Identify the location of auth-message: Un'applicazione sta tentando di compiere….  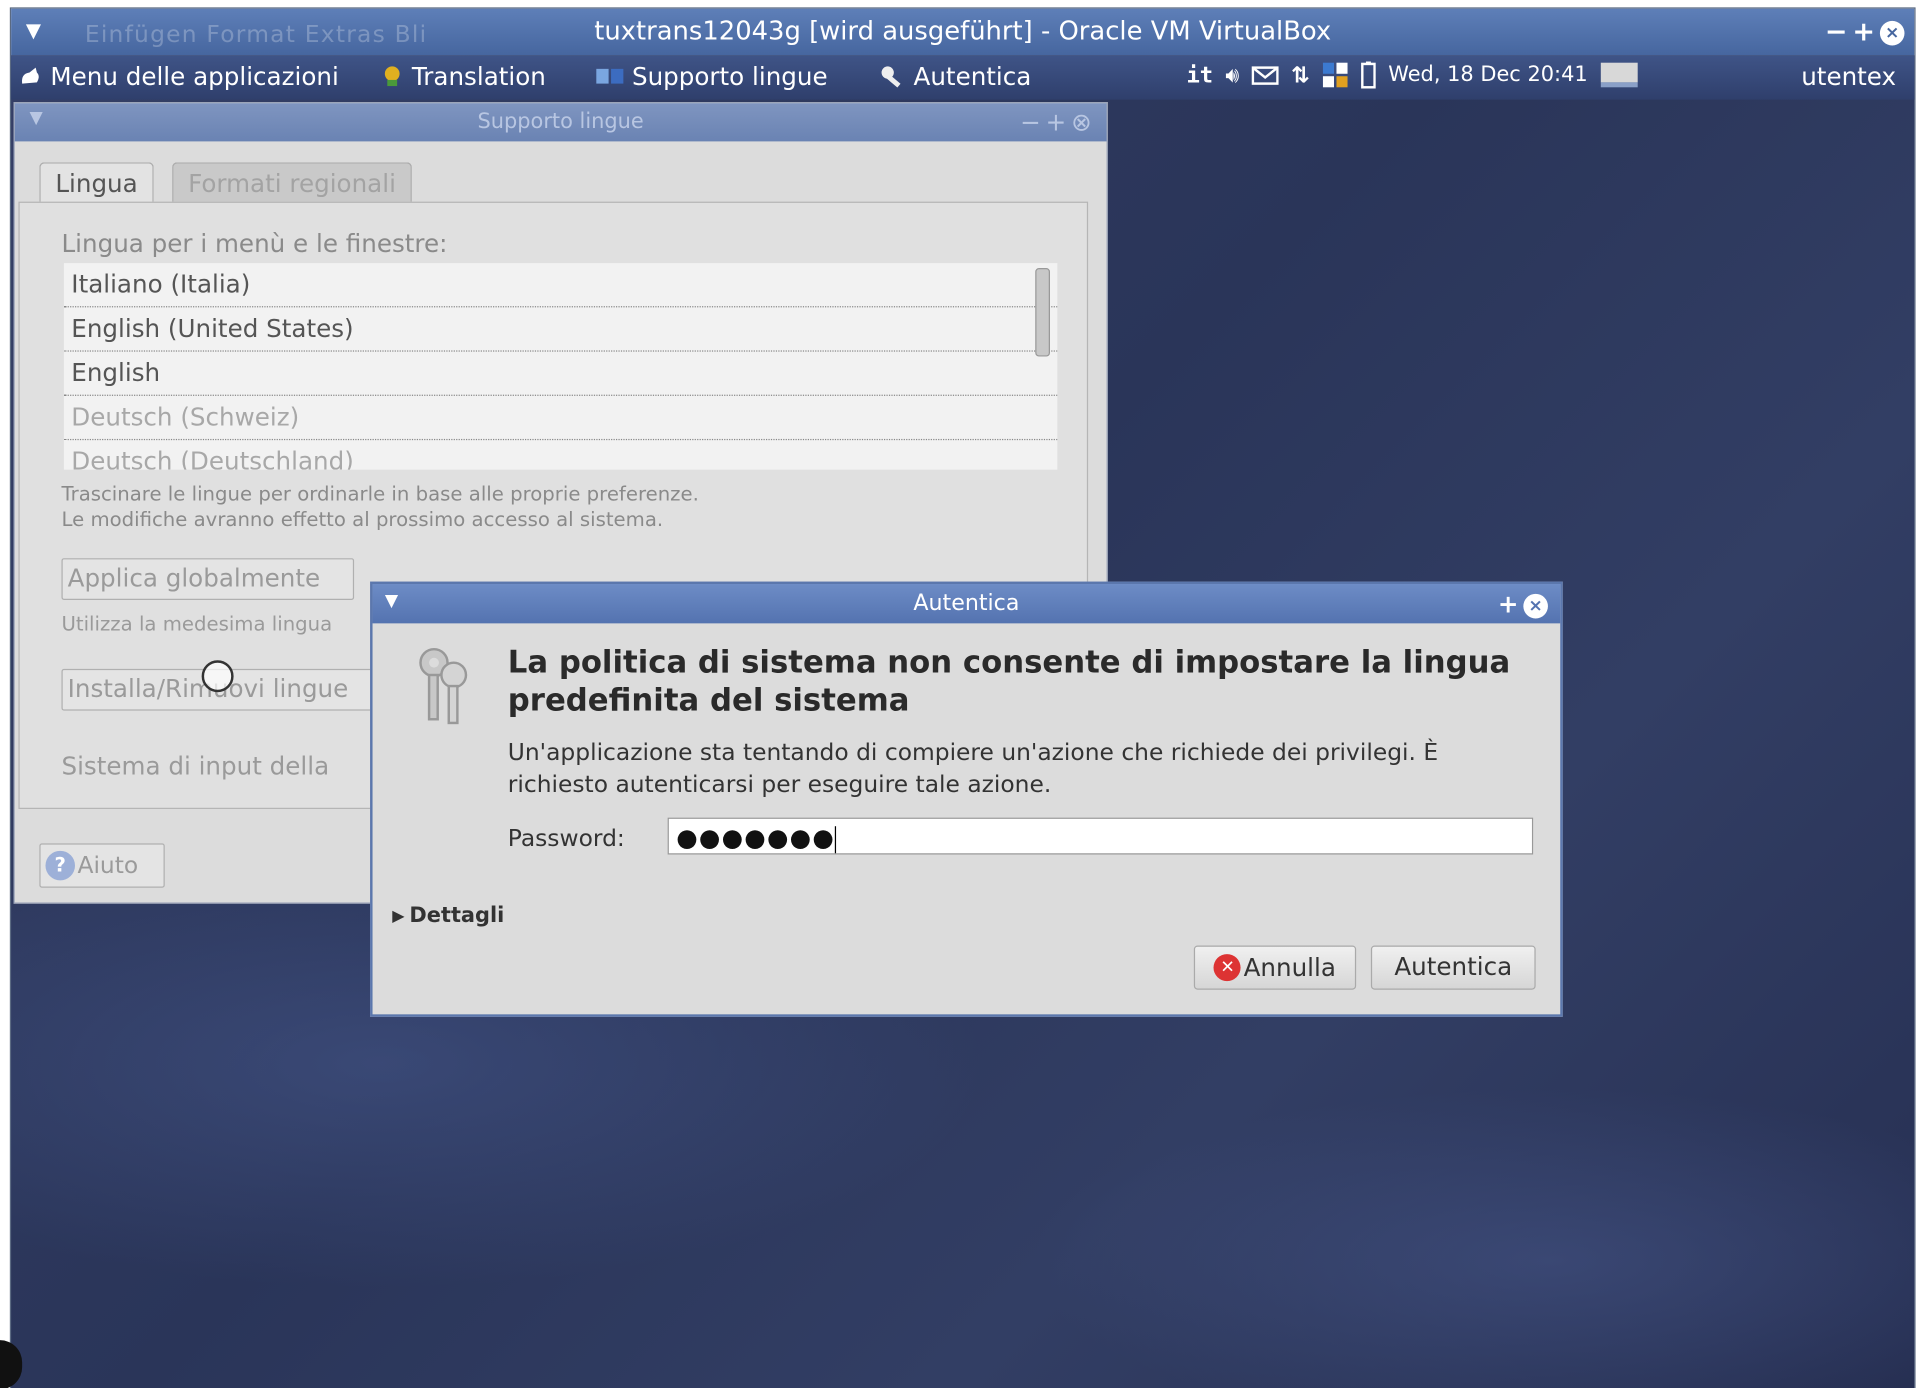
(973, 768).